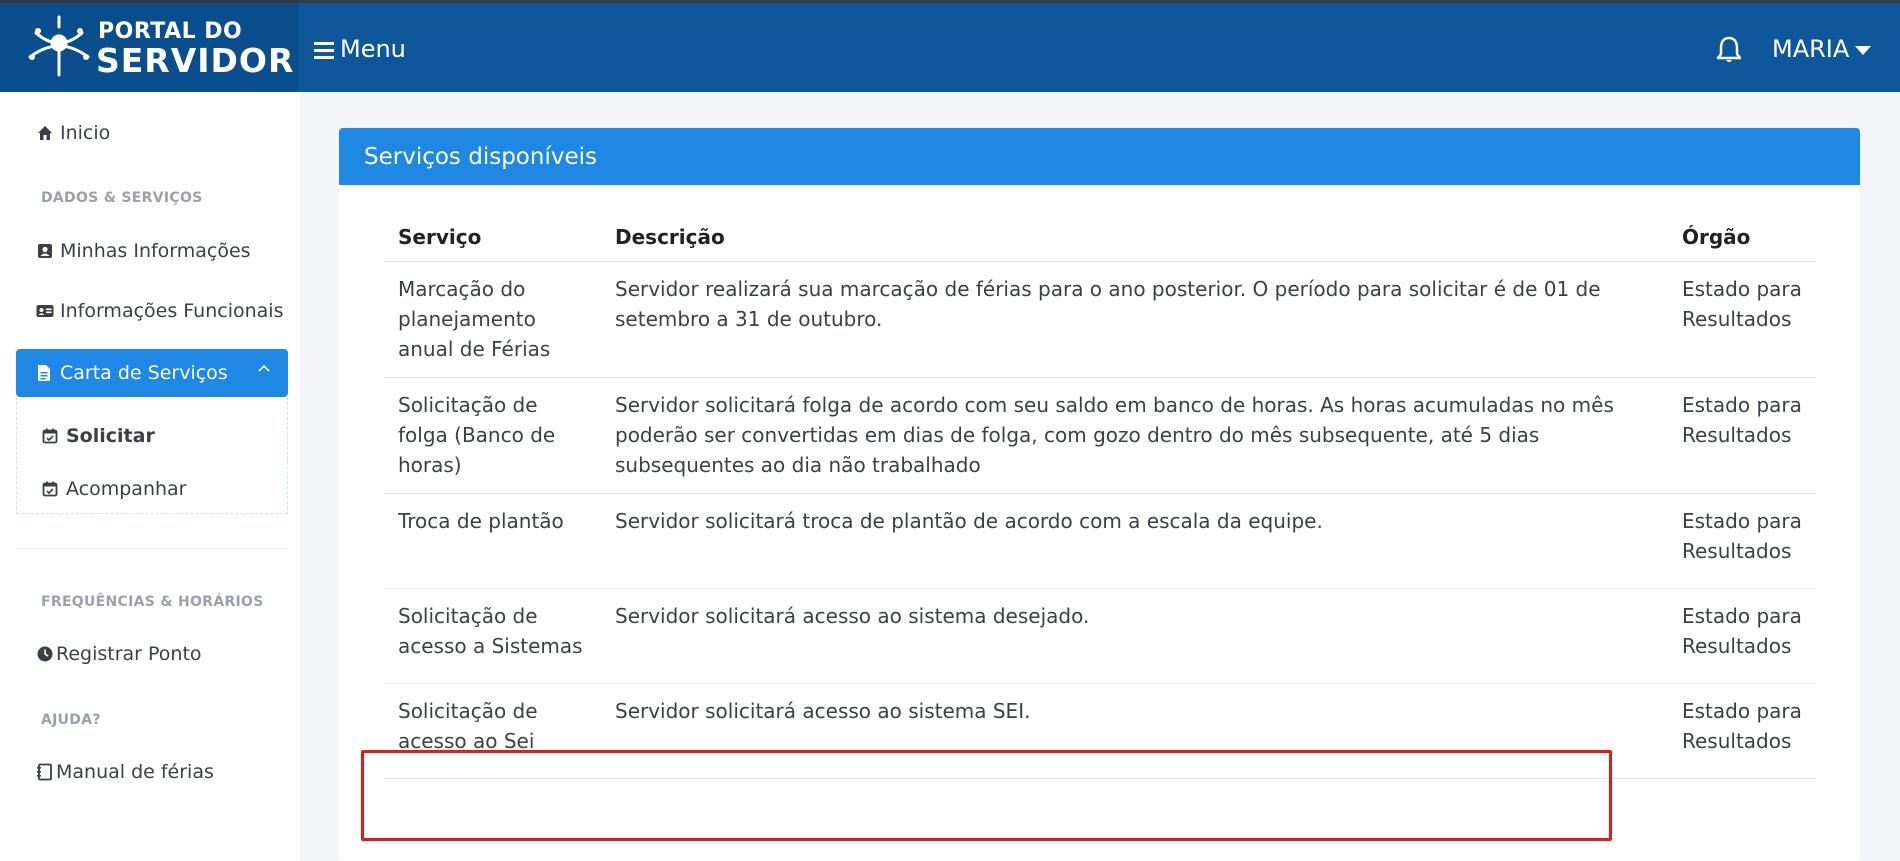 The width and height of the screenshot is (1900, 861). I want to click on table-header-row: Serviço Descrição Órgão, so click(1100, 237).